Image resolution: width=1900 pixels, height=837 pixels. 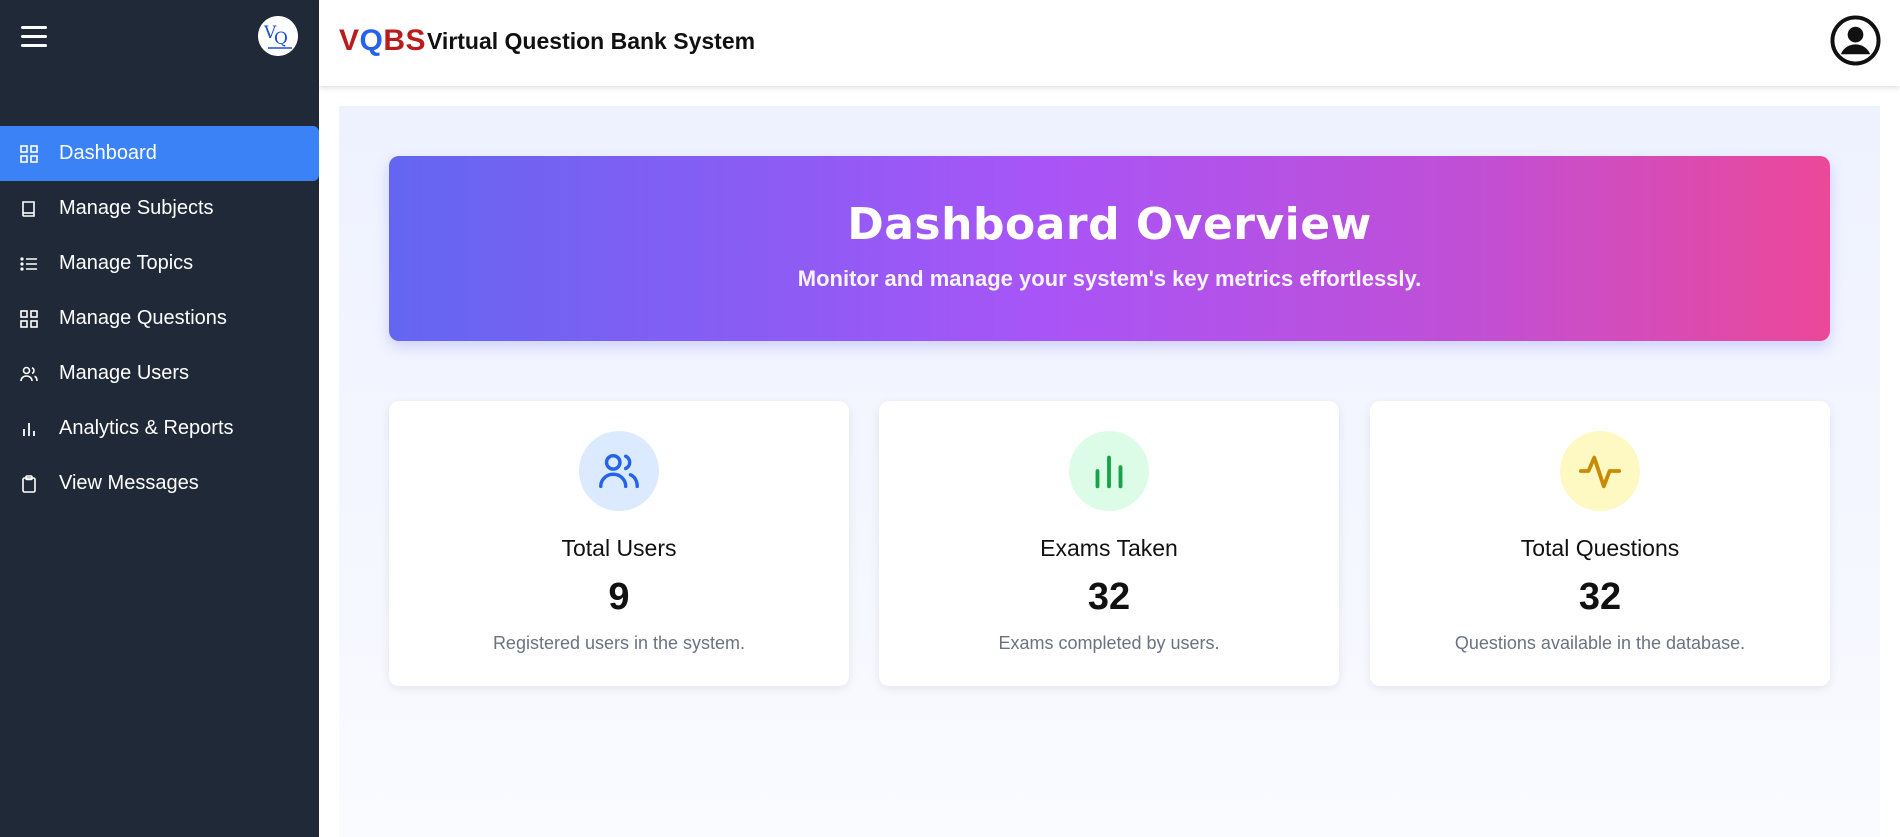 I want to click on top-header: VQBS Virtual Question Bank System, so click(x=1109, y=43).